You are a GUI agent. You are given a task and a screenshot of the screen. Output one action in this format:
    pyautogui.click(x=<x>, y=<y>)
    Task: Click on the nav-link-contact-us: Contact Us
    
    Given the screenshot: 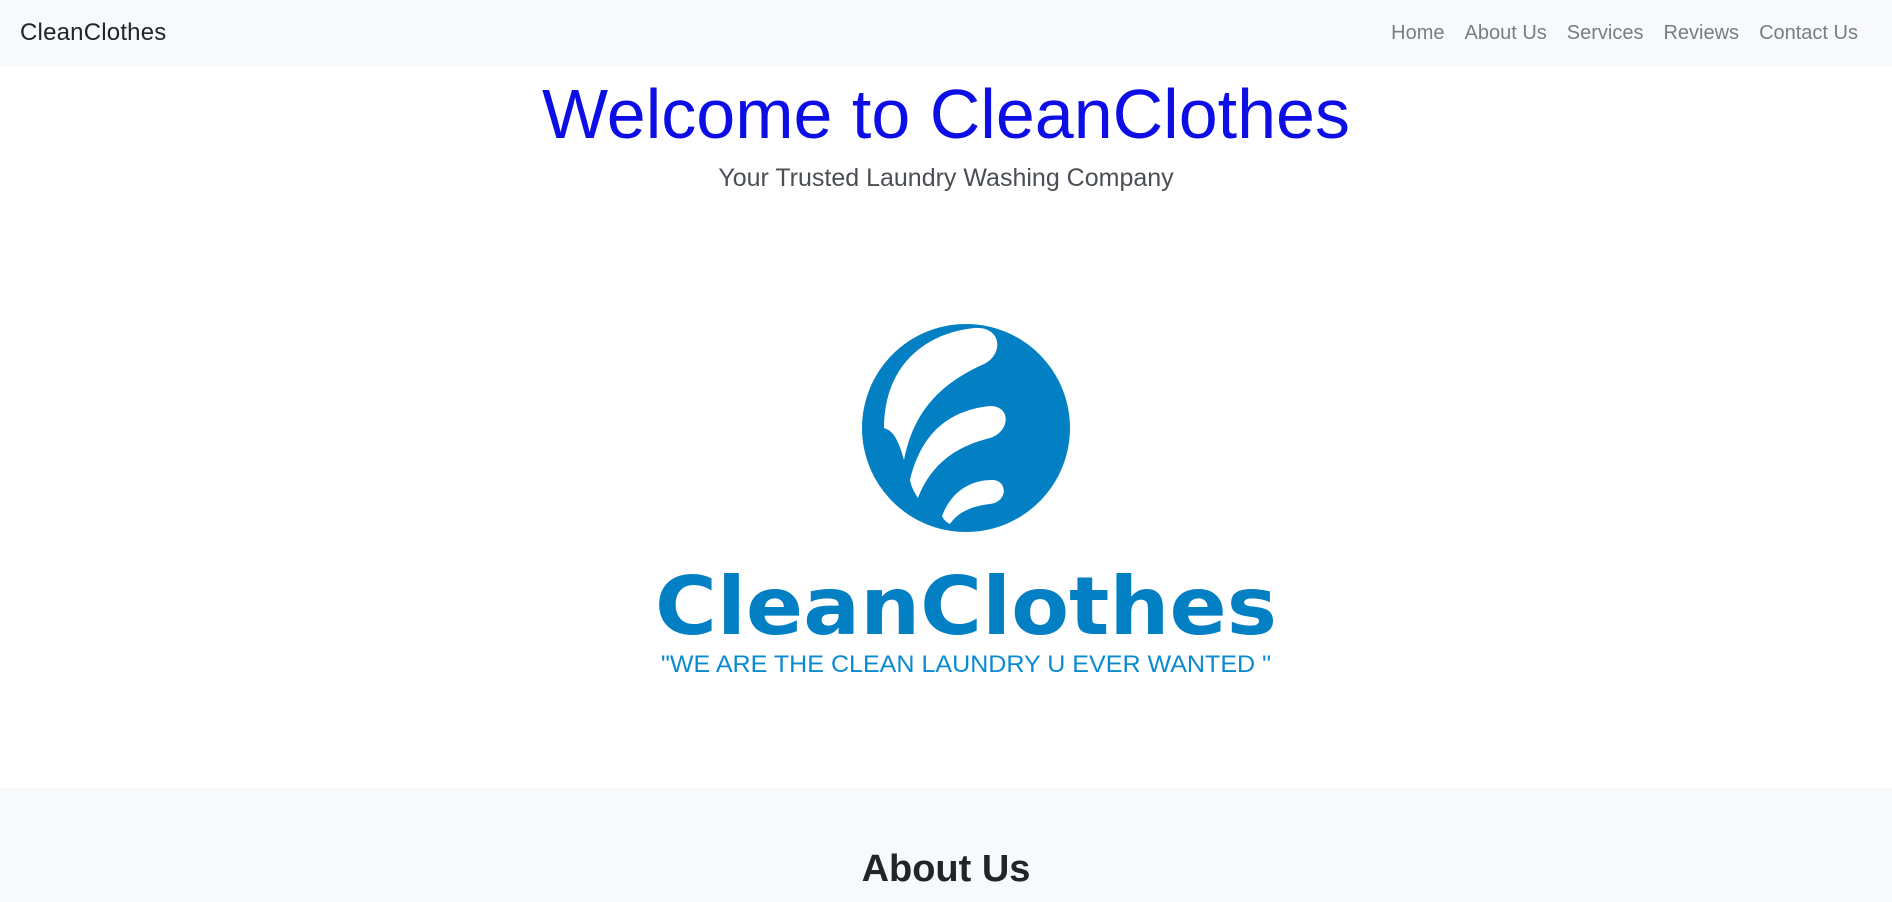 What is the action you would take?
    pyautogui.click(x=1808, y=33)
    